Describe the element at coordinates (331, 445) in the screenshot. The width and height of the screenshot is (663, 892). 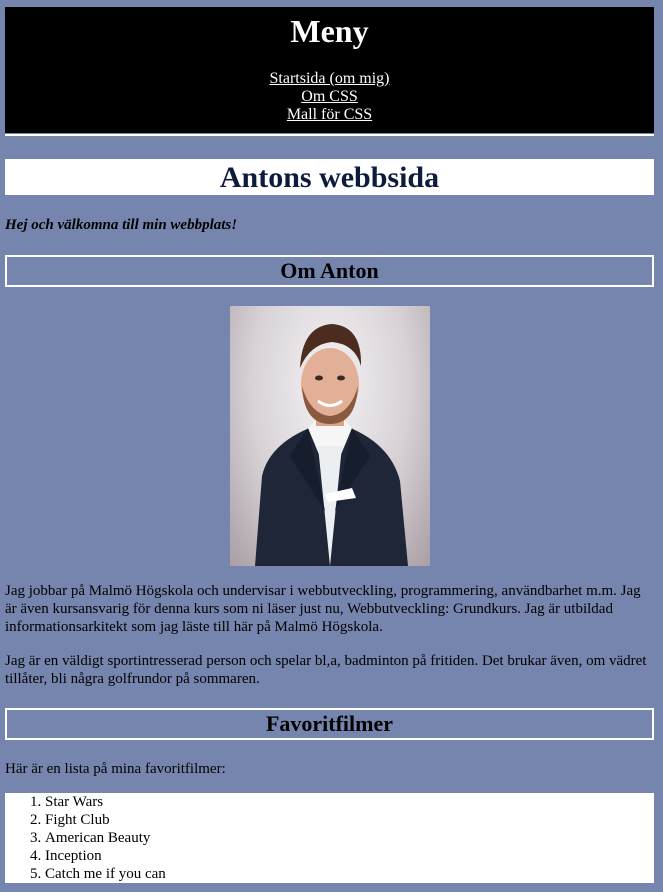
I see `portrait-illustration` at that location.